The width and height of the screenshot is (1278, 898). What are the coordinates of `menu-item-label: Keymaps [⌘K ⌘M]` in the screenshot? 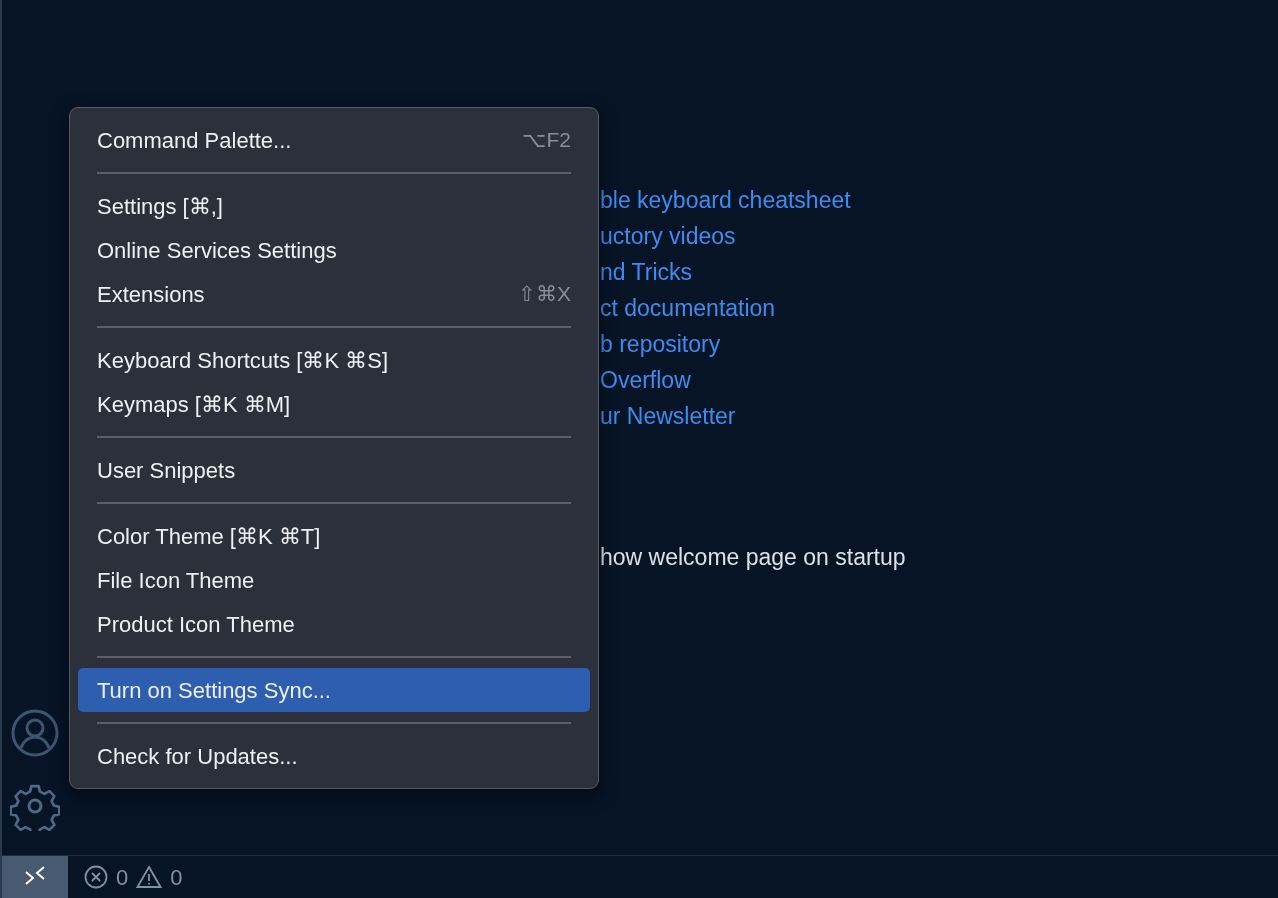 It's located at (194, 404).